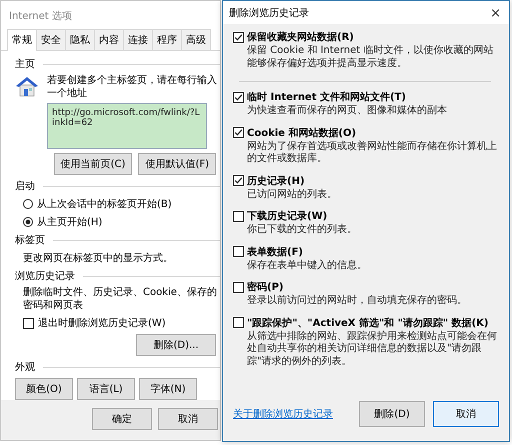  Describe the element at coordinates (357, 301) in the screenshot. I see `option-description: 登录以前访问过的网站时，自动填充保存的密码。` at that location.